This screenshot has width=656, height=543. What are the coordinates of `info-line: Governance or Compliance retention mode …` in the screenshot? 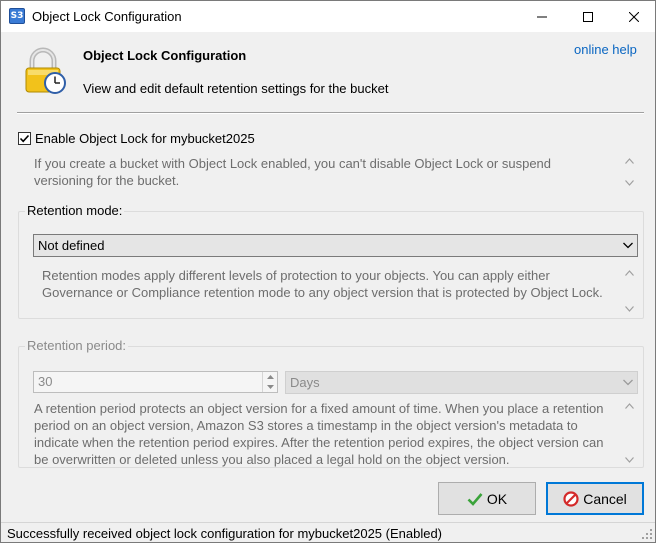 It's located at (322, 292).